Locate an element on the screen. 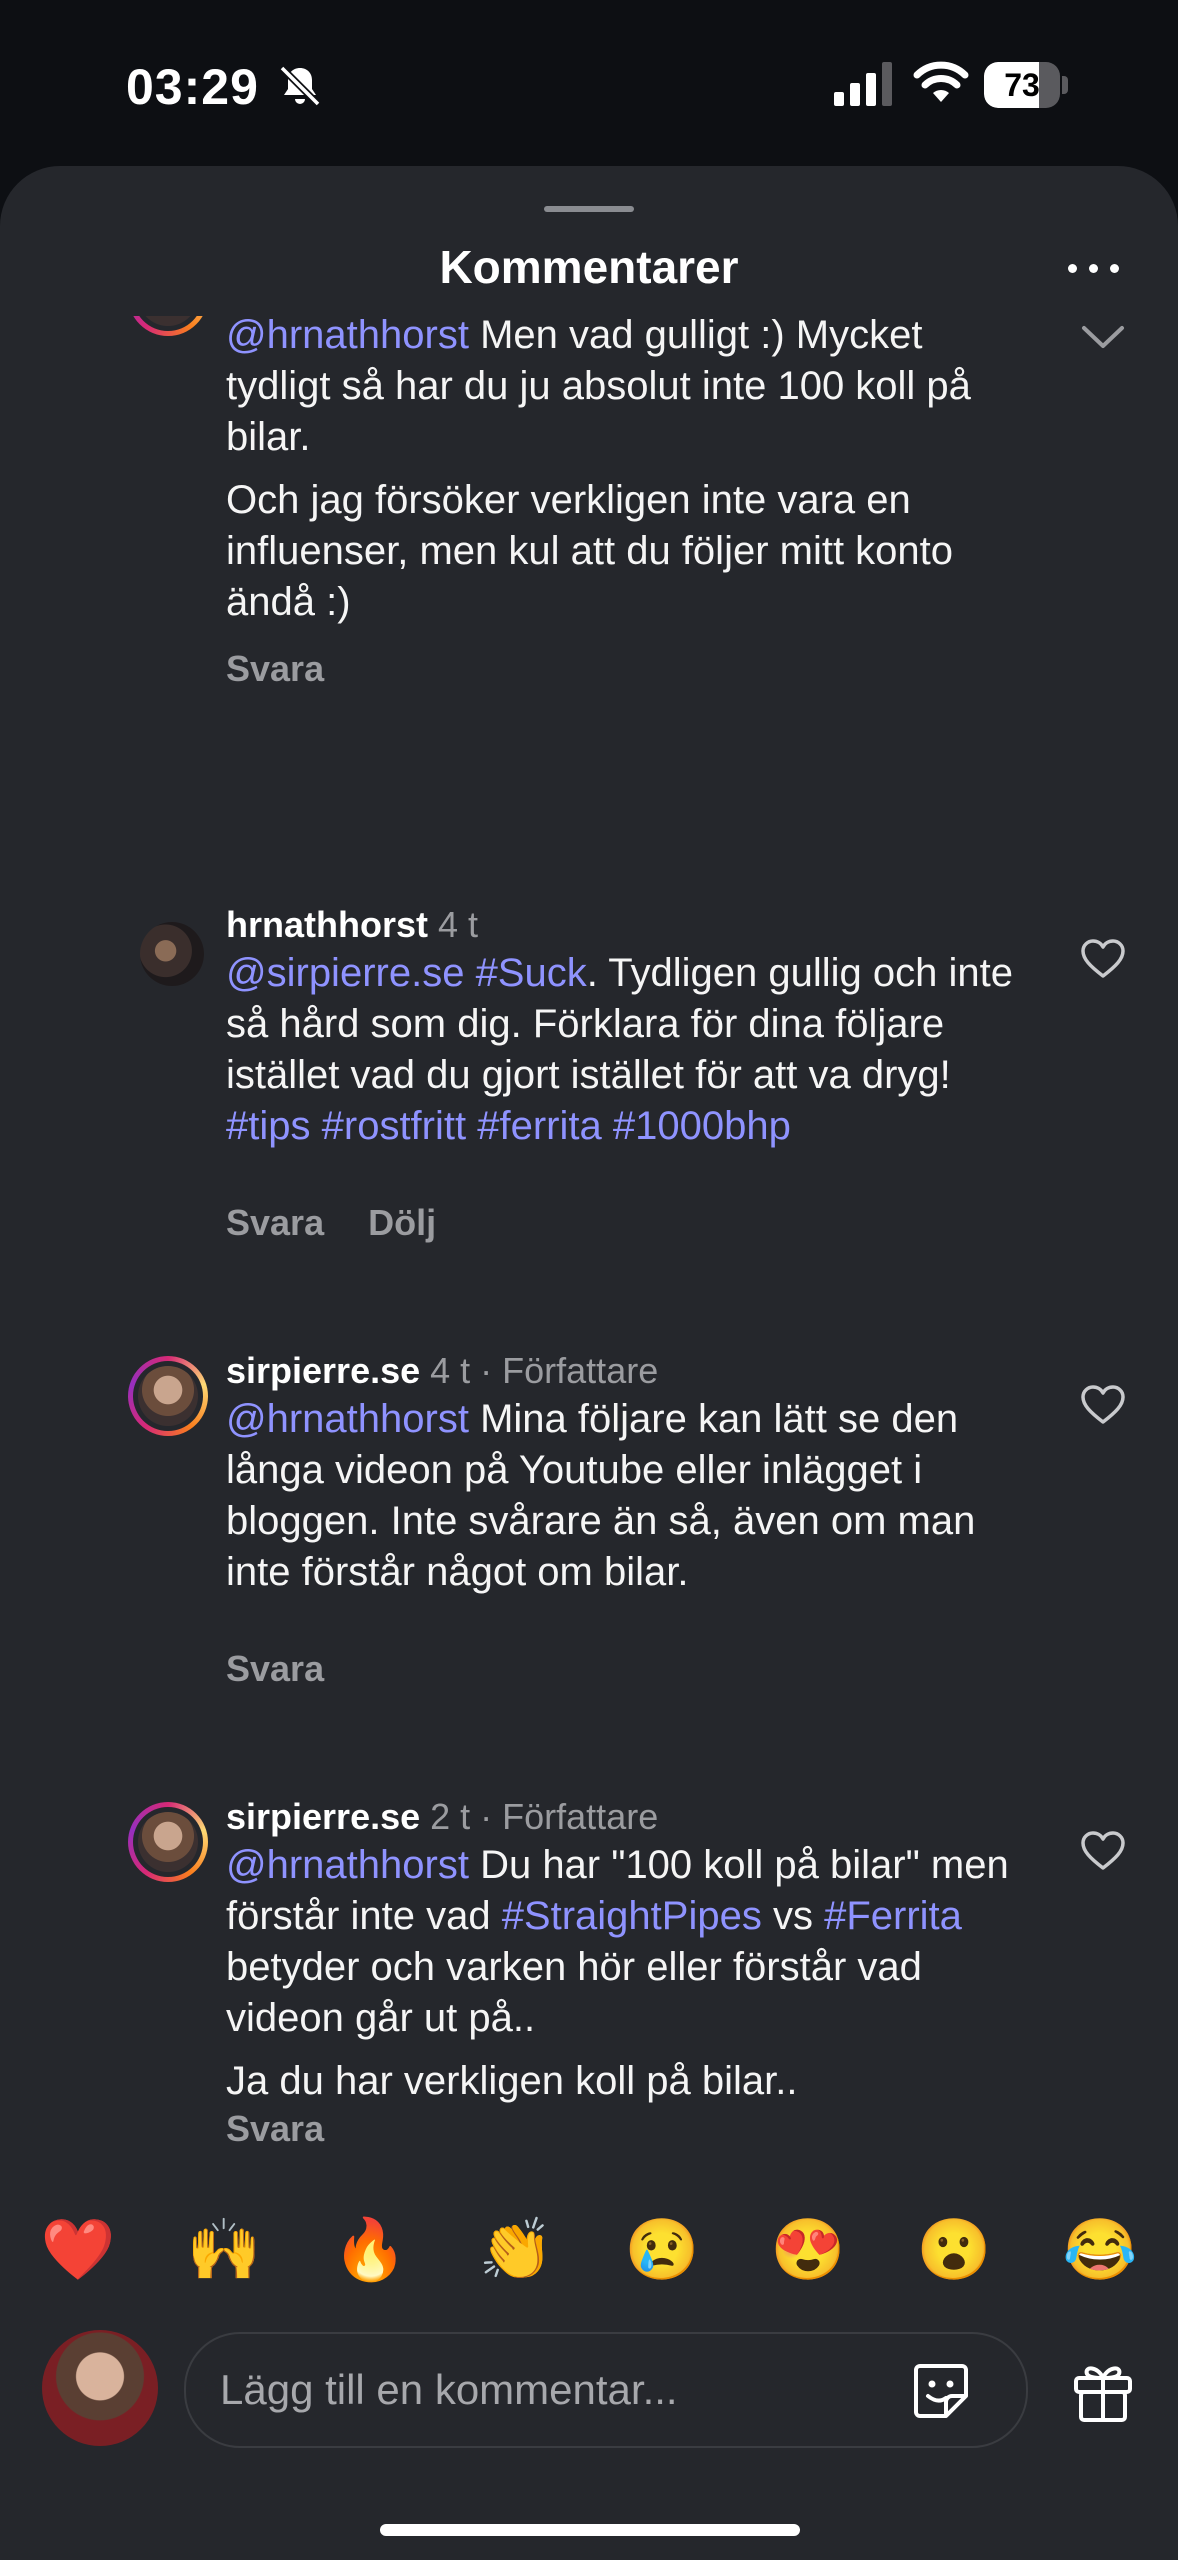  comment-link: #rostfritt is located at coordinates (394, 1126).